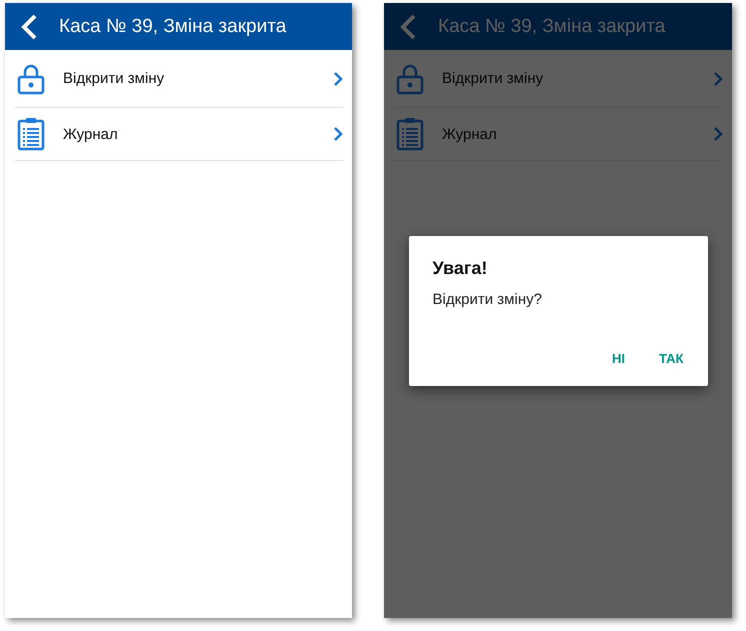 This screenshot has height=631, width=746. What do you see at coordinates (487, 299) in the screenshot?
I see `dialog-message: Відкрити зміну?` at bounding box center [487, 299].